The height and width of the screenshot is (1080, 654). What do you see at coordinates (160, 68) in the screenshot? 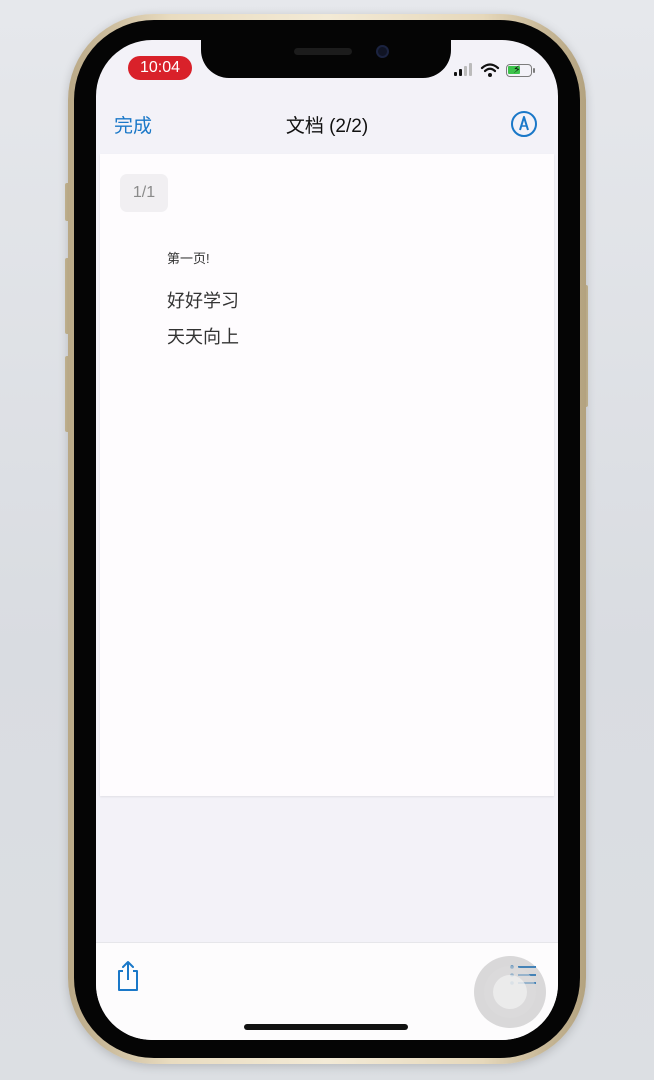
I see `status-time: 10:04` at bounding box center [160, 68].